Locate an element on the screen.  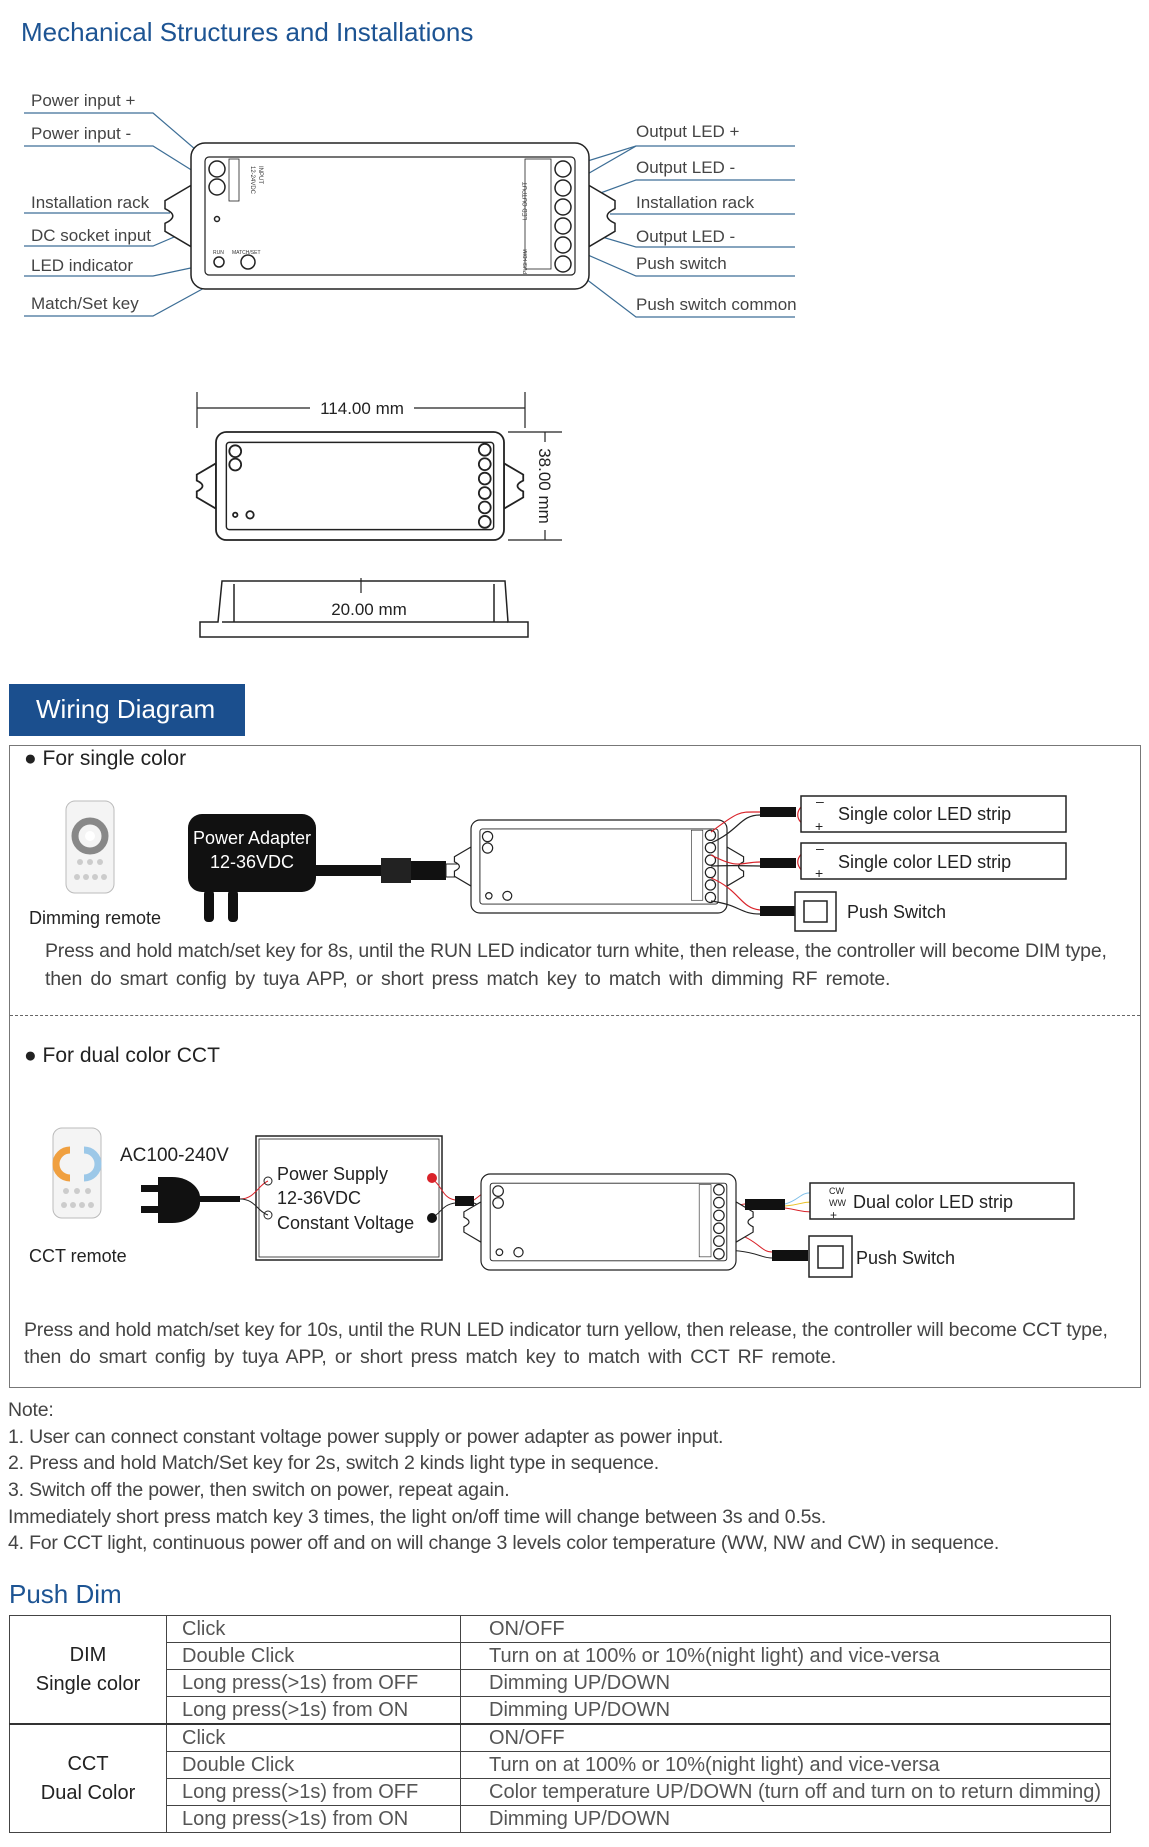
run-marking: RUN is located at coordinates (218, 253).